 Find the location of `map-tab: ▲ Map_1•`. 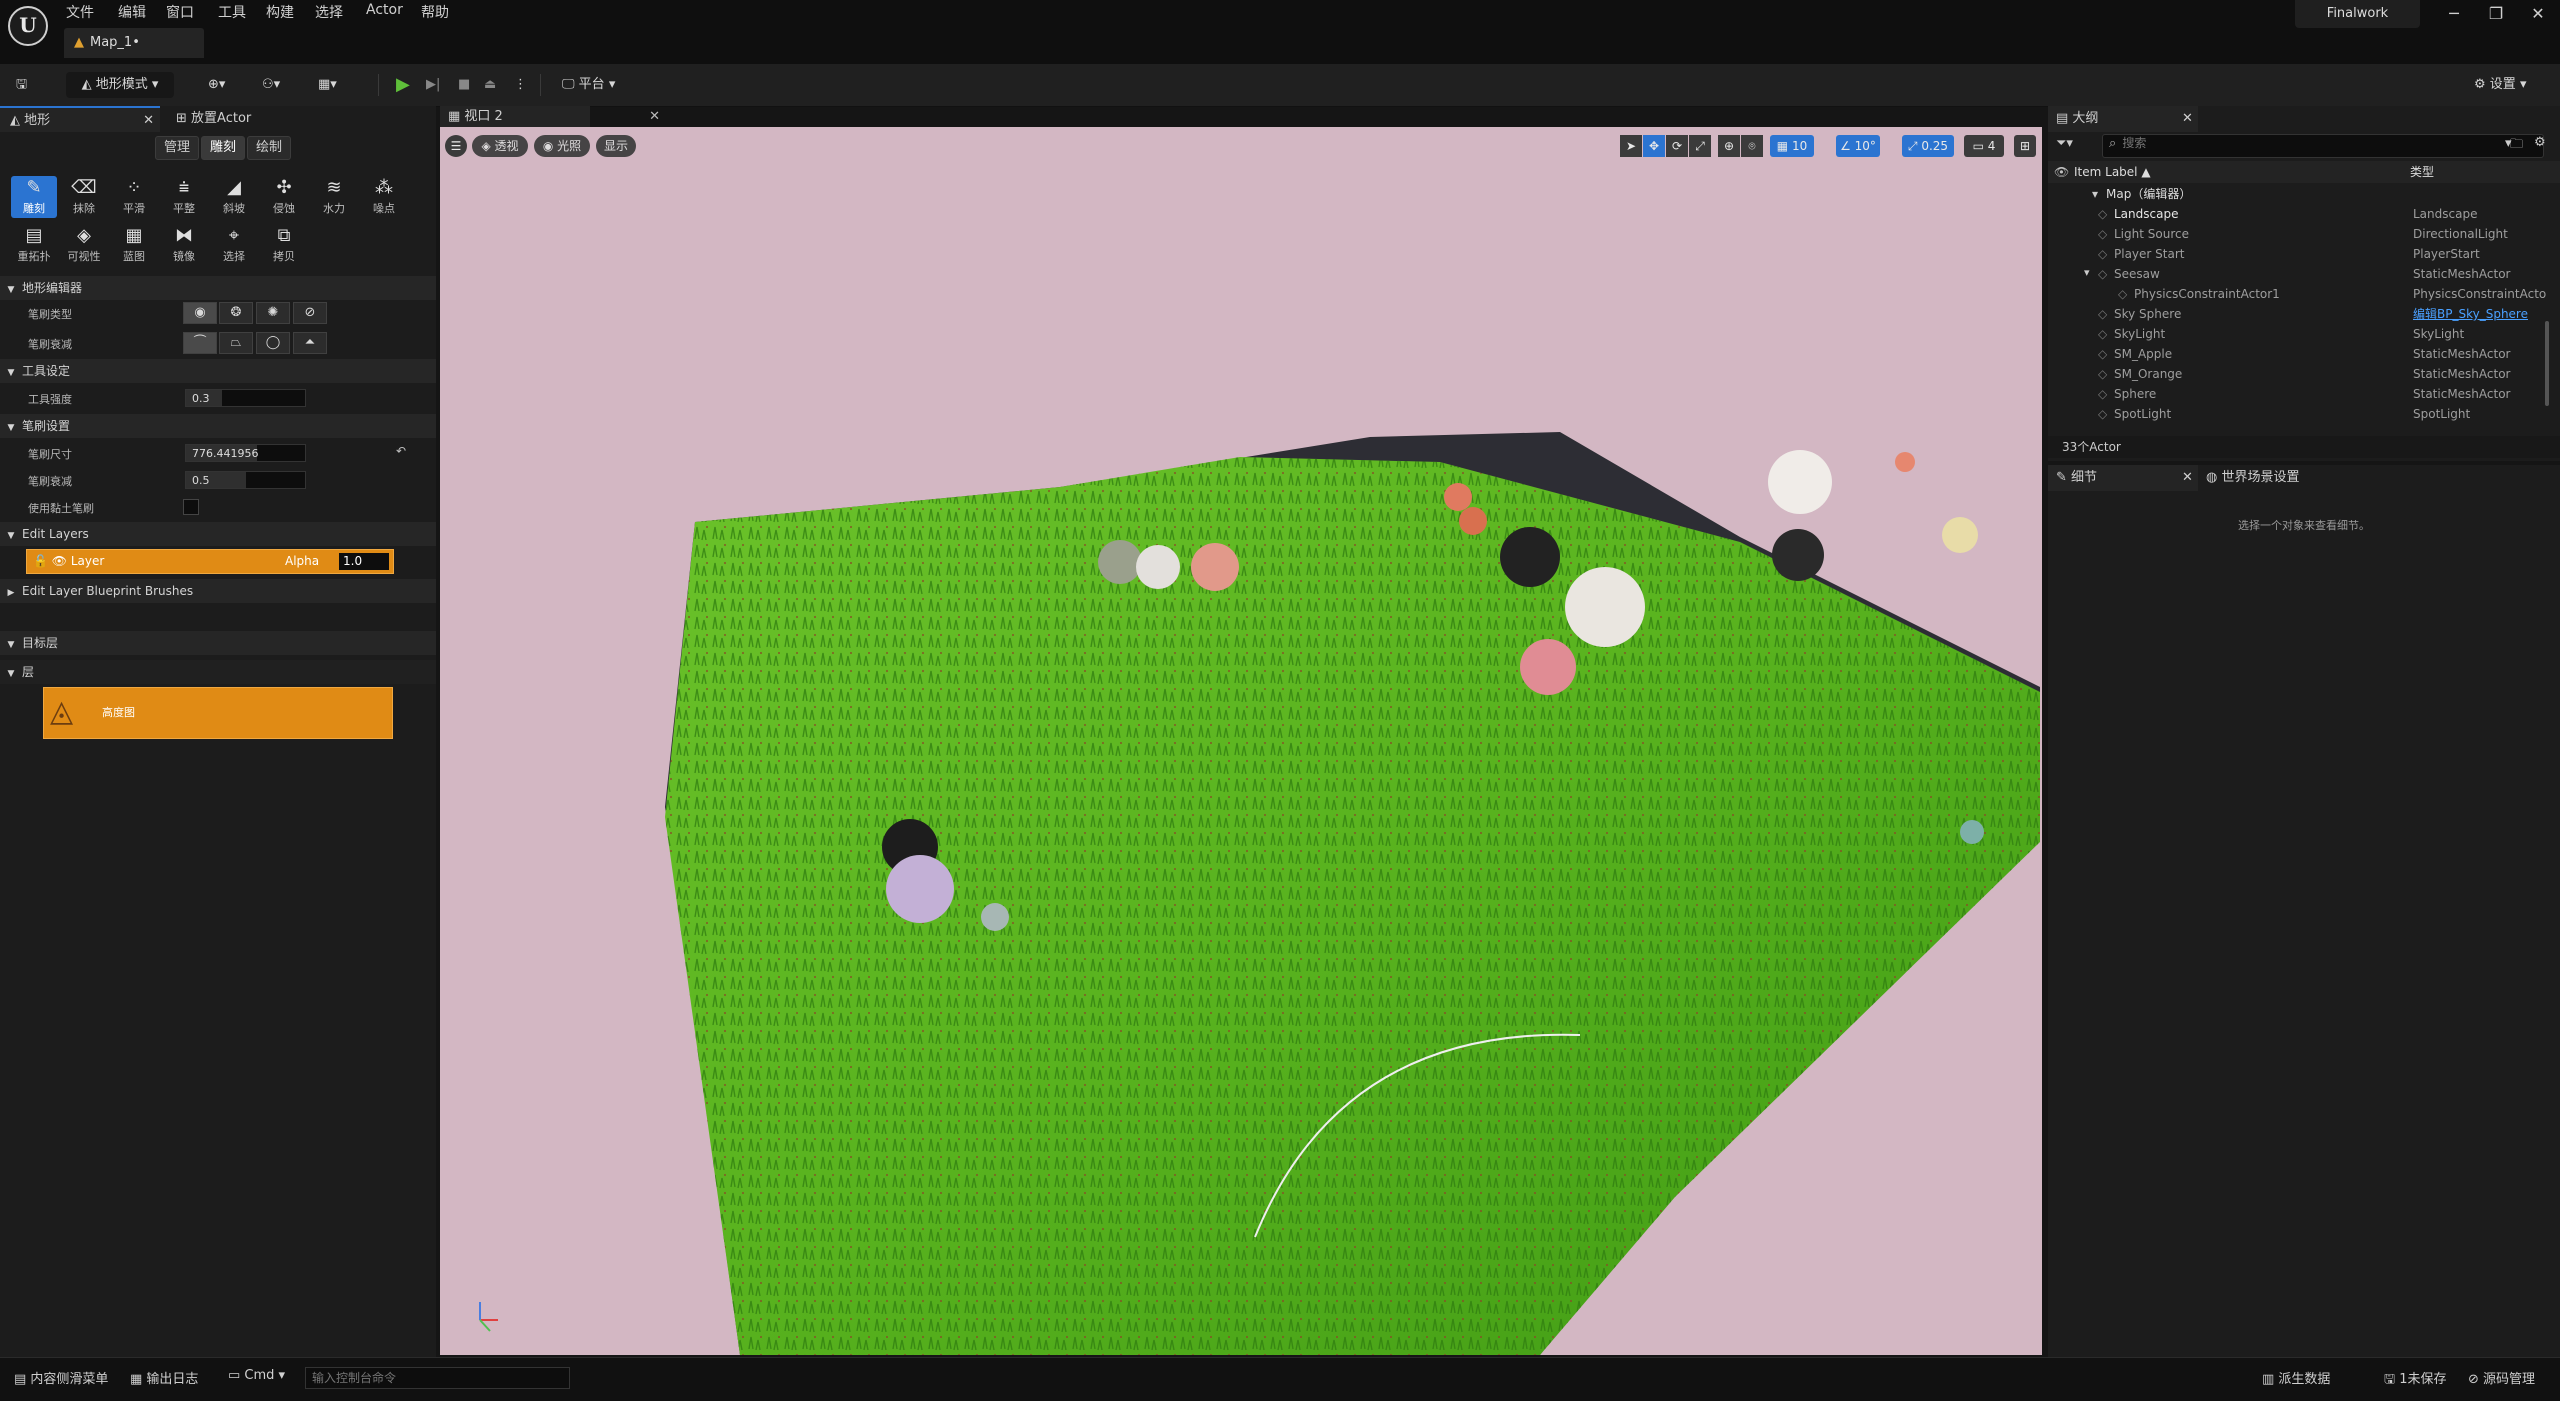

map-tab: ▲ Map_1• is located at coordinates (134, 43).